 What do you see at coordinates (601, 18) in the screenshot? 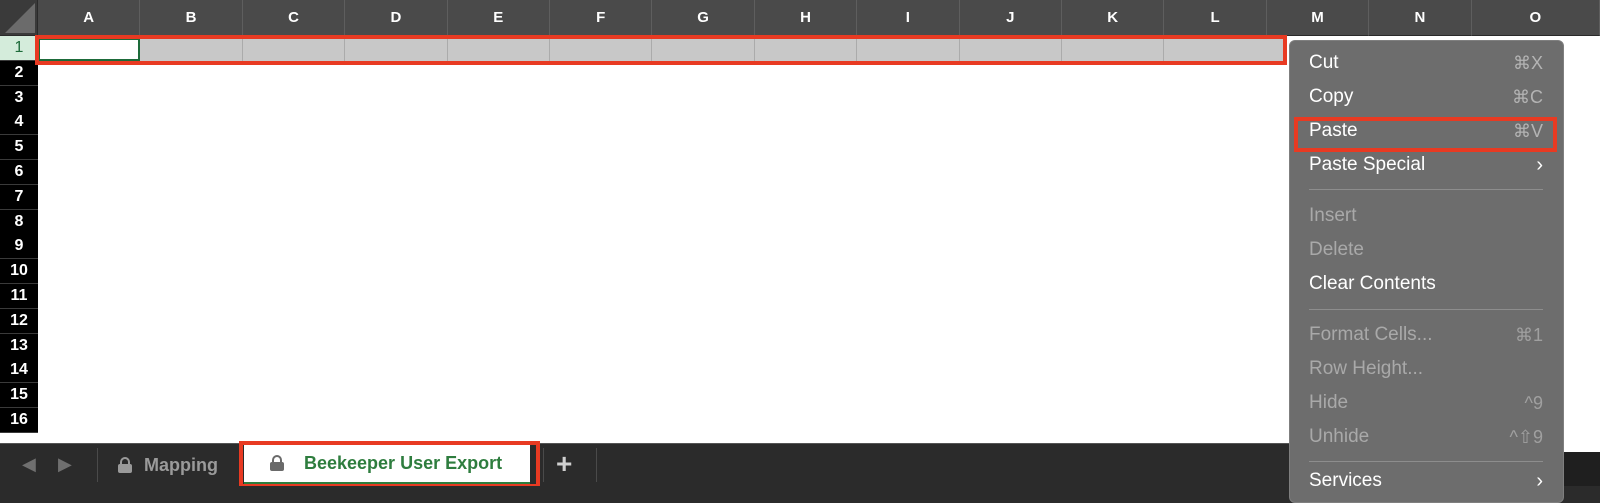
I see `column-header: F` at bounding box center [601, 18].